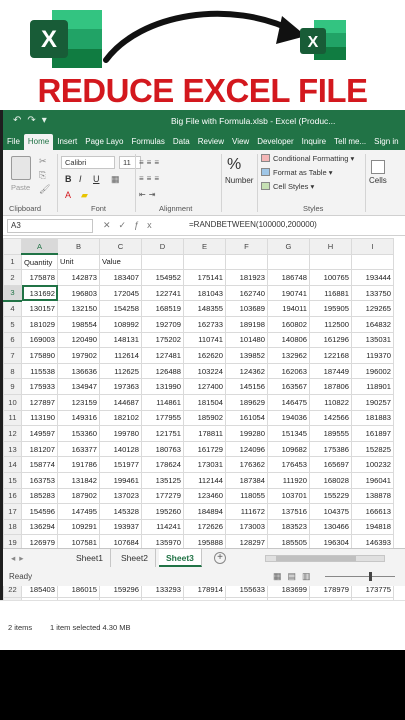 The height and width of the screenshot is (720, 405). What do you see at coordinates (78, 527) in the screenshot?
I see `cell: 109291` at bounding box center [78, 527].